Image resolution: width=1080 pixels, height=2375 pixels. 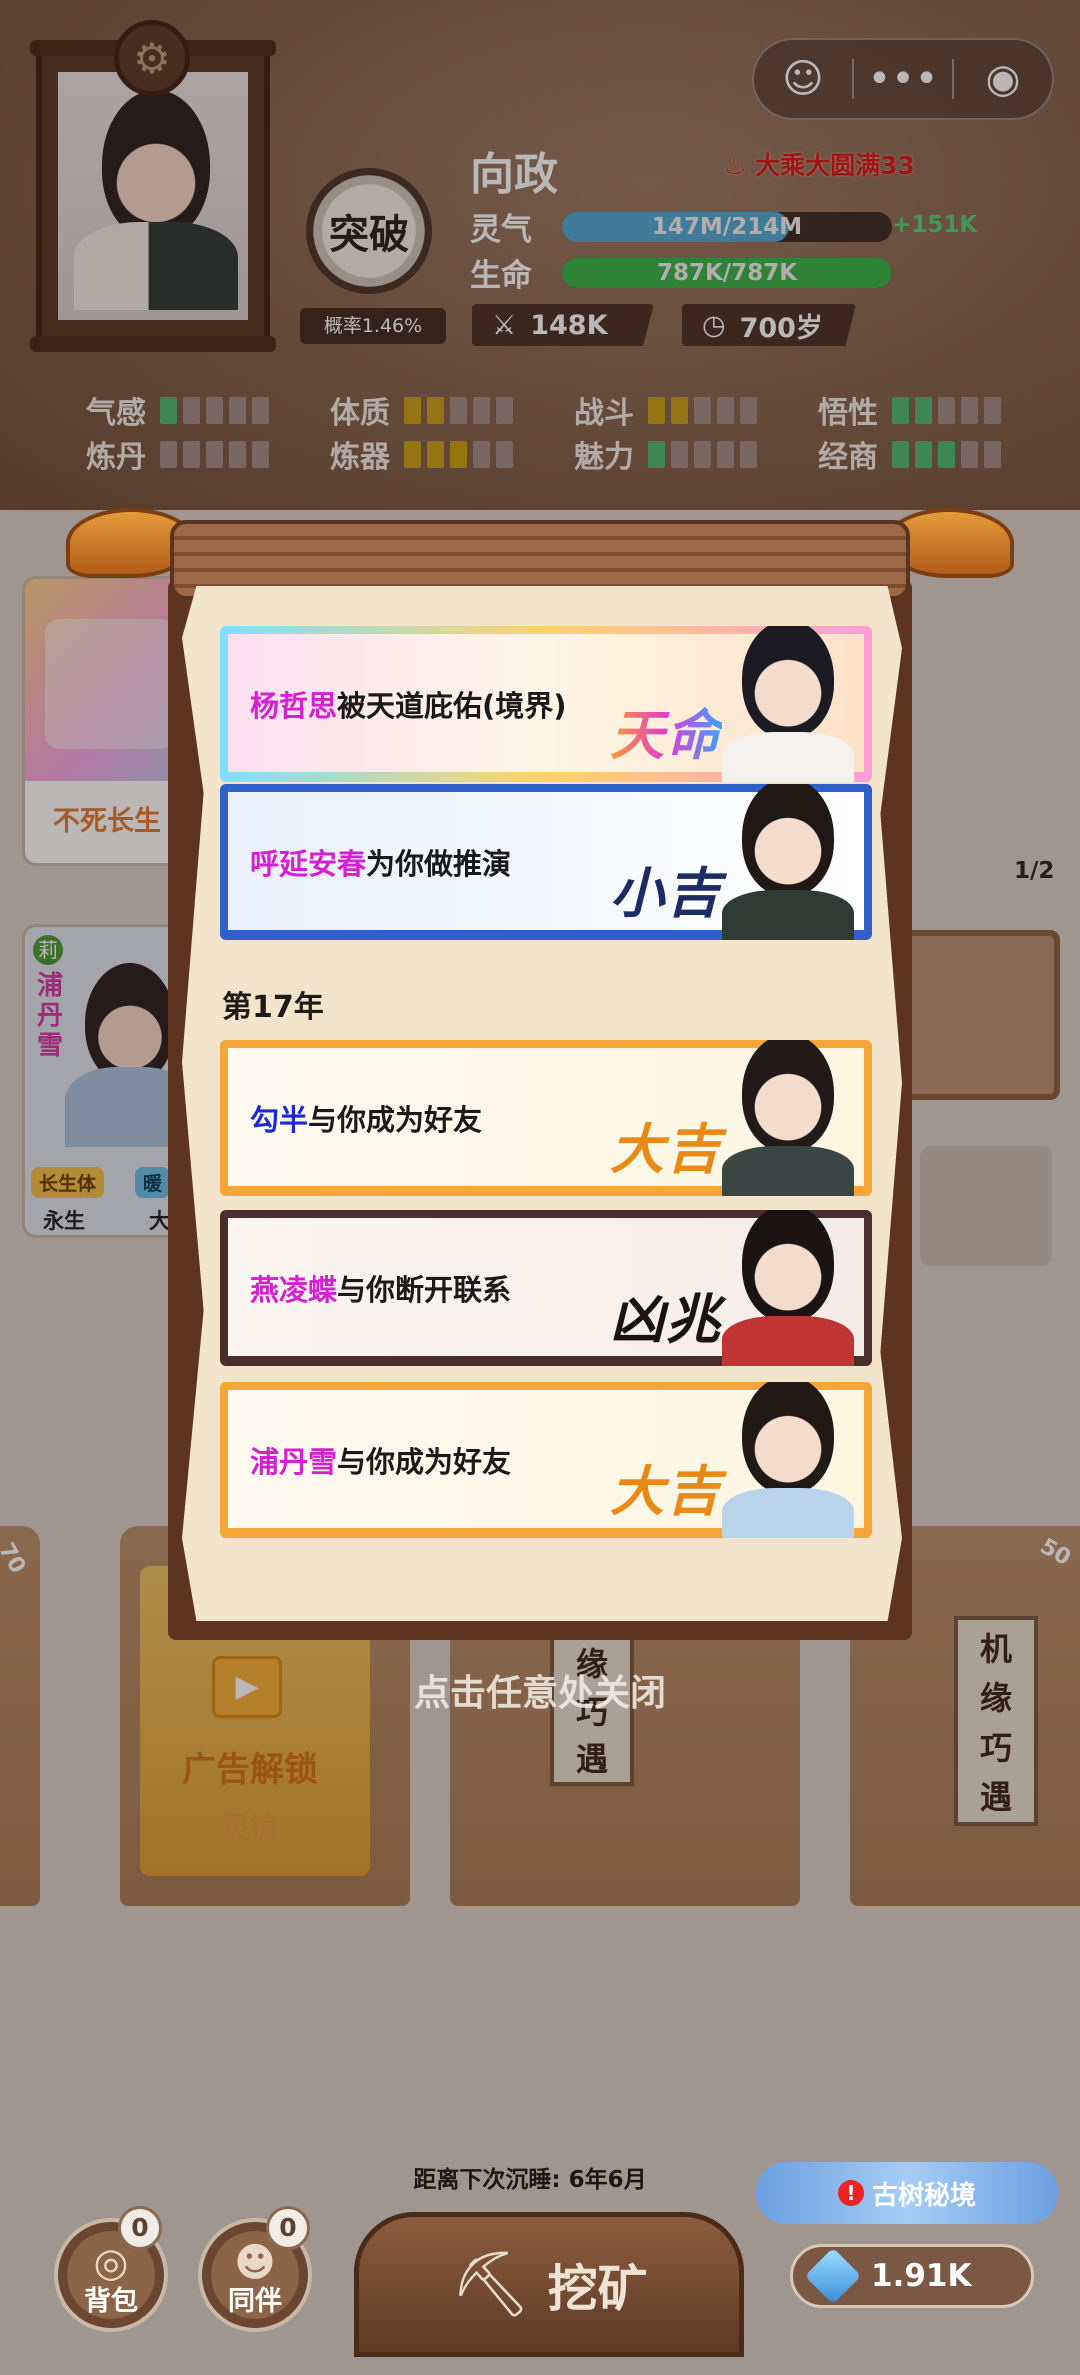 I want to click on crystal-icon, so click(x=833, y=2276).